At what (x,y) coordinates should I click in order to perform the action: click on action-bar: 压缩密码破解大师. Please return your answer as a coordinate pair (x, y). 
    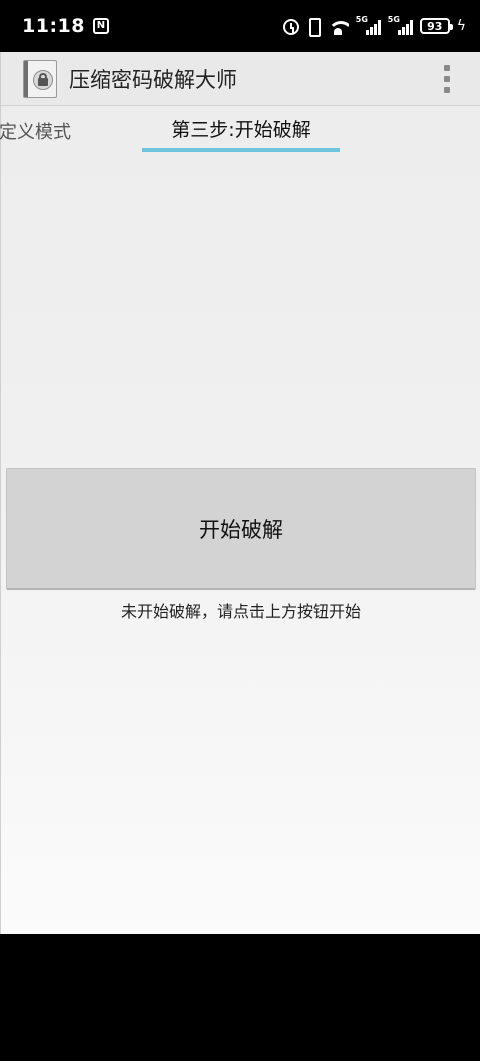
    Looking at the image, I should click on (240, 79).